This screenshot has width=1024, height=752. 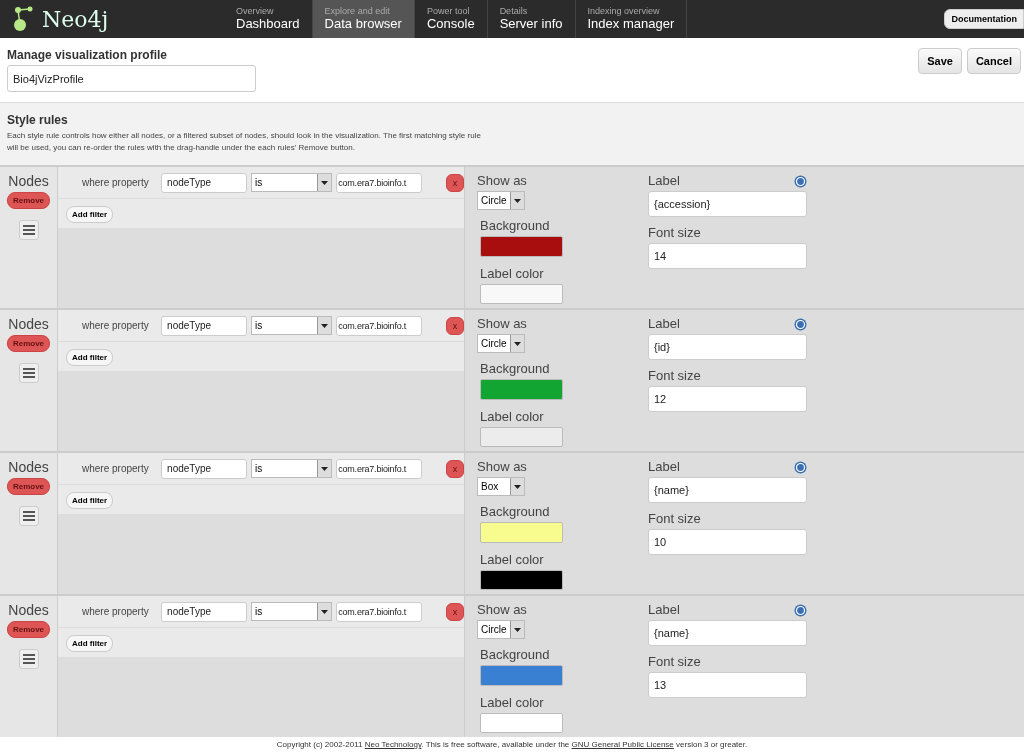 I want to click on footer-text: Copyright (c) 2002-2011 Neo Technology. This is free software, available under the GNU General Public License version 3 or greater., so click(x=512, y=744).